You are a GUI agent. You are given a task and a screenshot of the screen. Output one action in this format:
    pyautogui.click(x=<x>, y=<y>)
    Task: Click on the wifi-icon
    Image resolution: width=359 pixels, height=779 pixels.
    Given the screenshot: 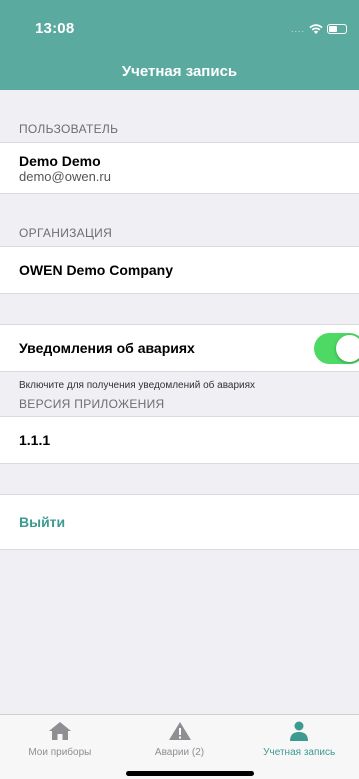 What is the action you would take?
    pyautogui.click(x=316, y=29)
    